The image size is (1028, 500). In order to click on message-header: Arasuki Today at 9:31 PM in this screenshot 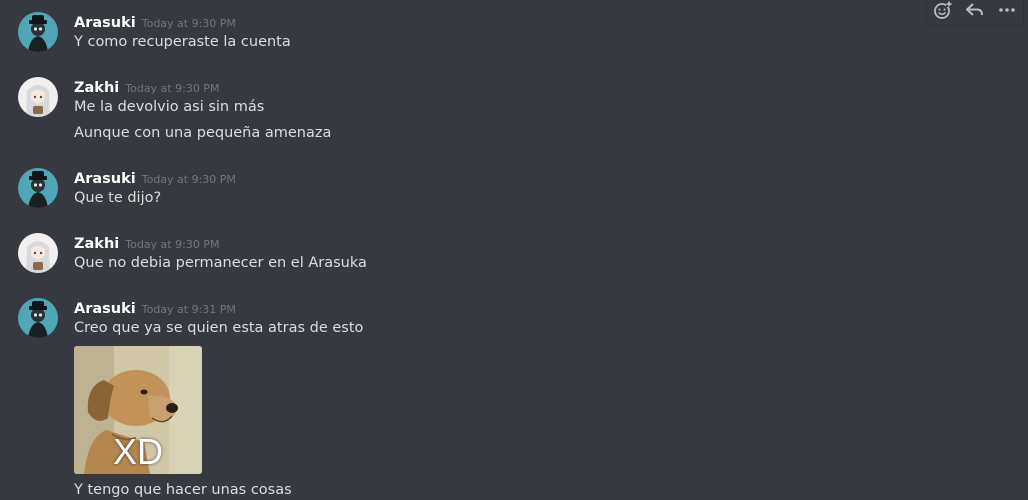, I will do `click(155, 309)`.